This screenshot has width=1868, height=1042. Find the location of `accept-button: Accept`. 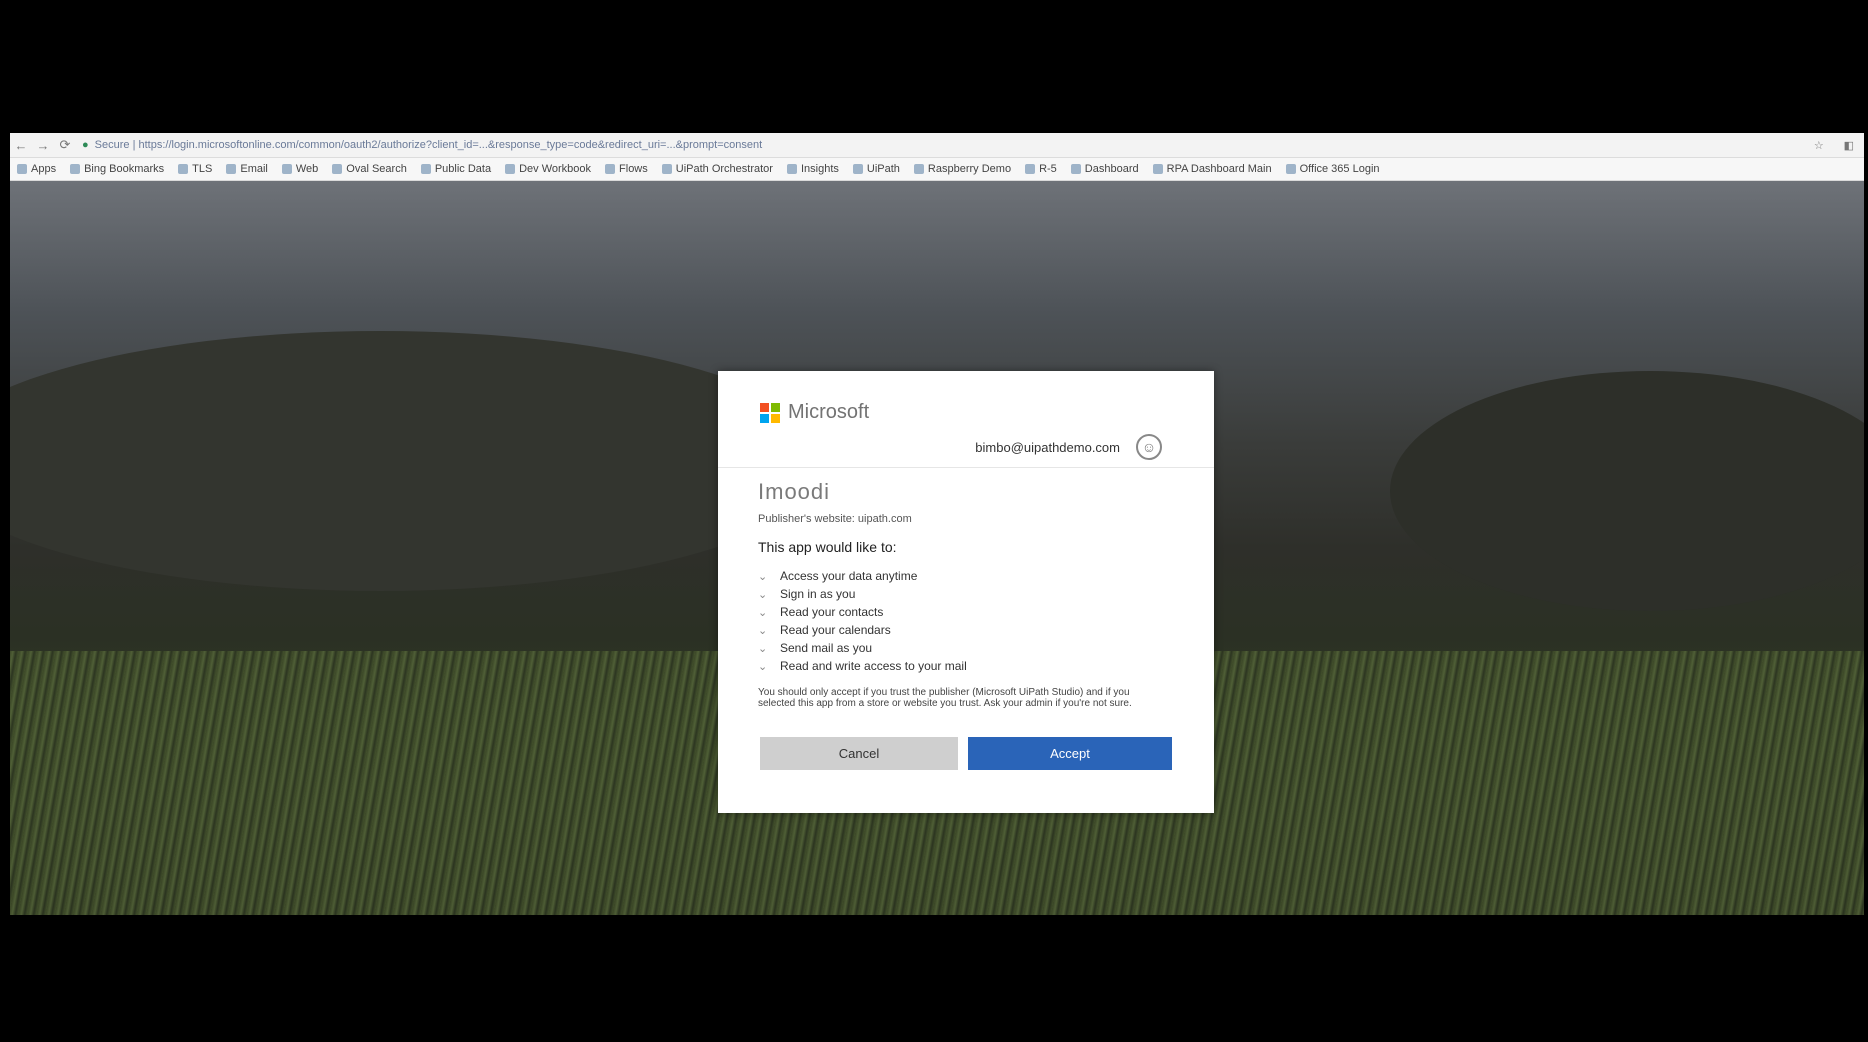

accept-button: Accept is located at coordinates (1070, 753).